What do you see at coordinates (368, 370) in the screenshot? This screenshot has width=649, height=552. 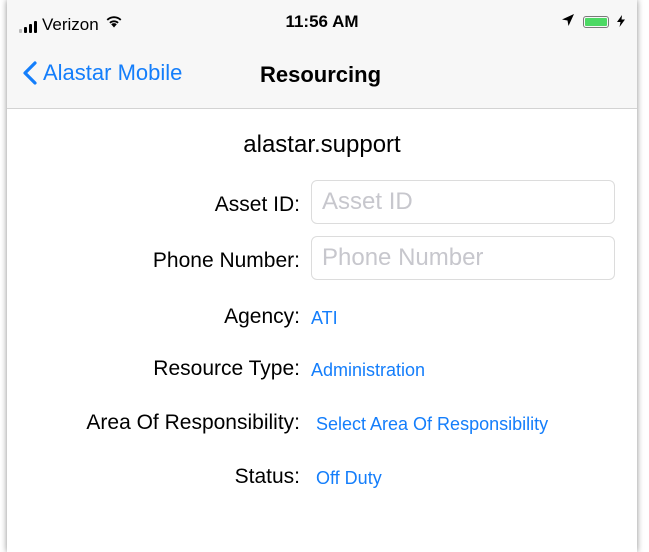 I see `resource-type-selector: Administration` at bounding box center [368, 370].